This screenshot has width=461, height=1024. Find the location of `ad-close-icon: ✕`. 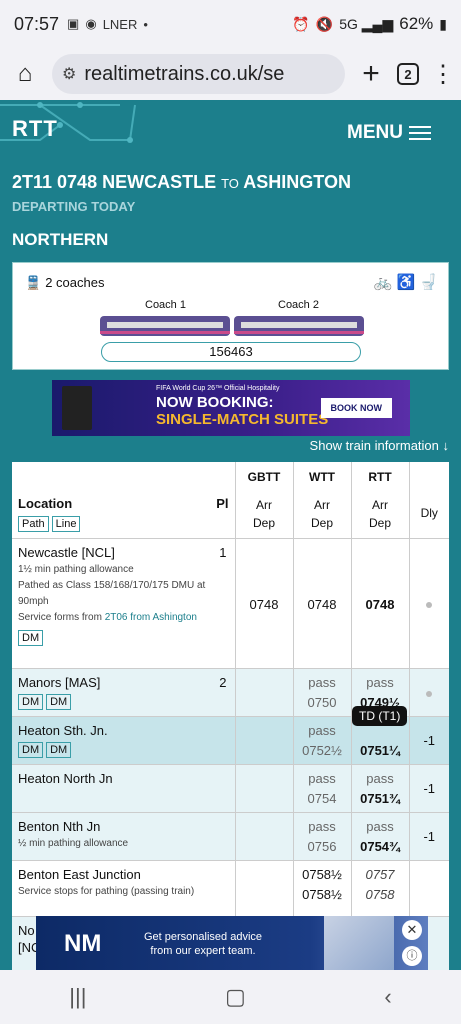

ad-close-icon: ✕ is located at coordinates (412, 930).